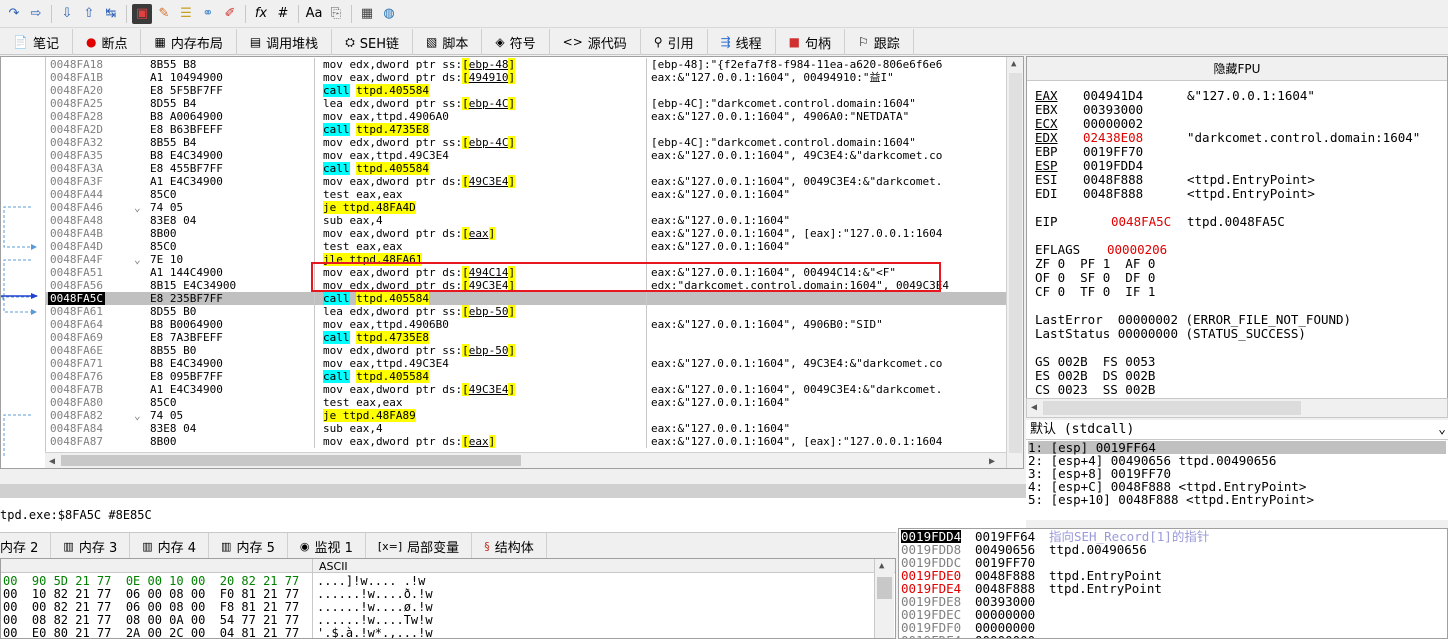 The width and height of the screenshot is (1448, 639). Describe the element at coordinates (1237, 69) in the screenshot. I see `hide-fpu-button: 隐藏FPU` at that location.